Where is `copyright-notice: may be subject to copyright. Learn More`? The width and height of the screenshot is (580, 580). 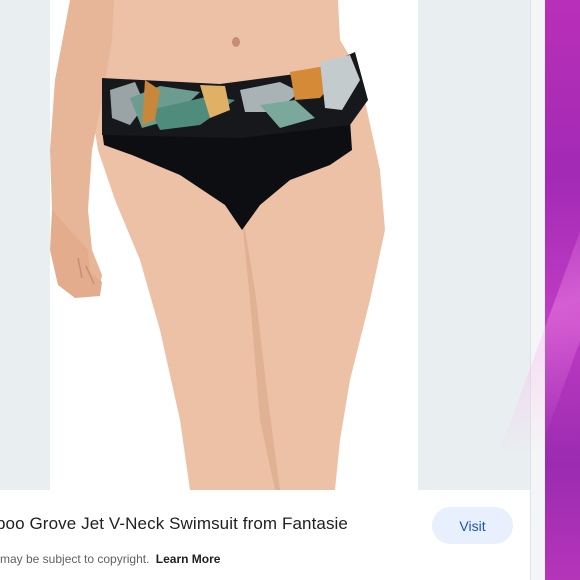
copyright-notice: may be subject to copyright. Learn More is located at coordinates (110, 559).